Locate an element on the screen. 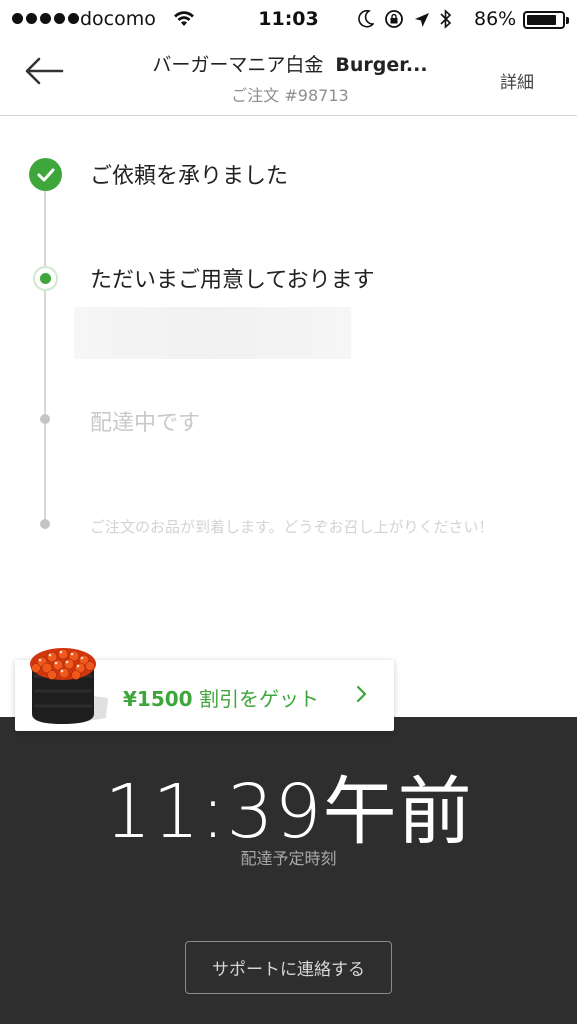  step-delivering: 配達中です is located at coordinates (145, 423).